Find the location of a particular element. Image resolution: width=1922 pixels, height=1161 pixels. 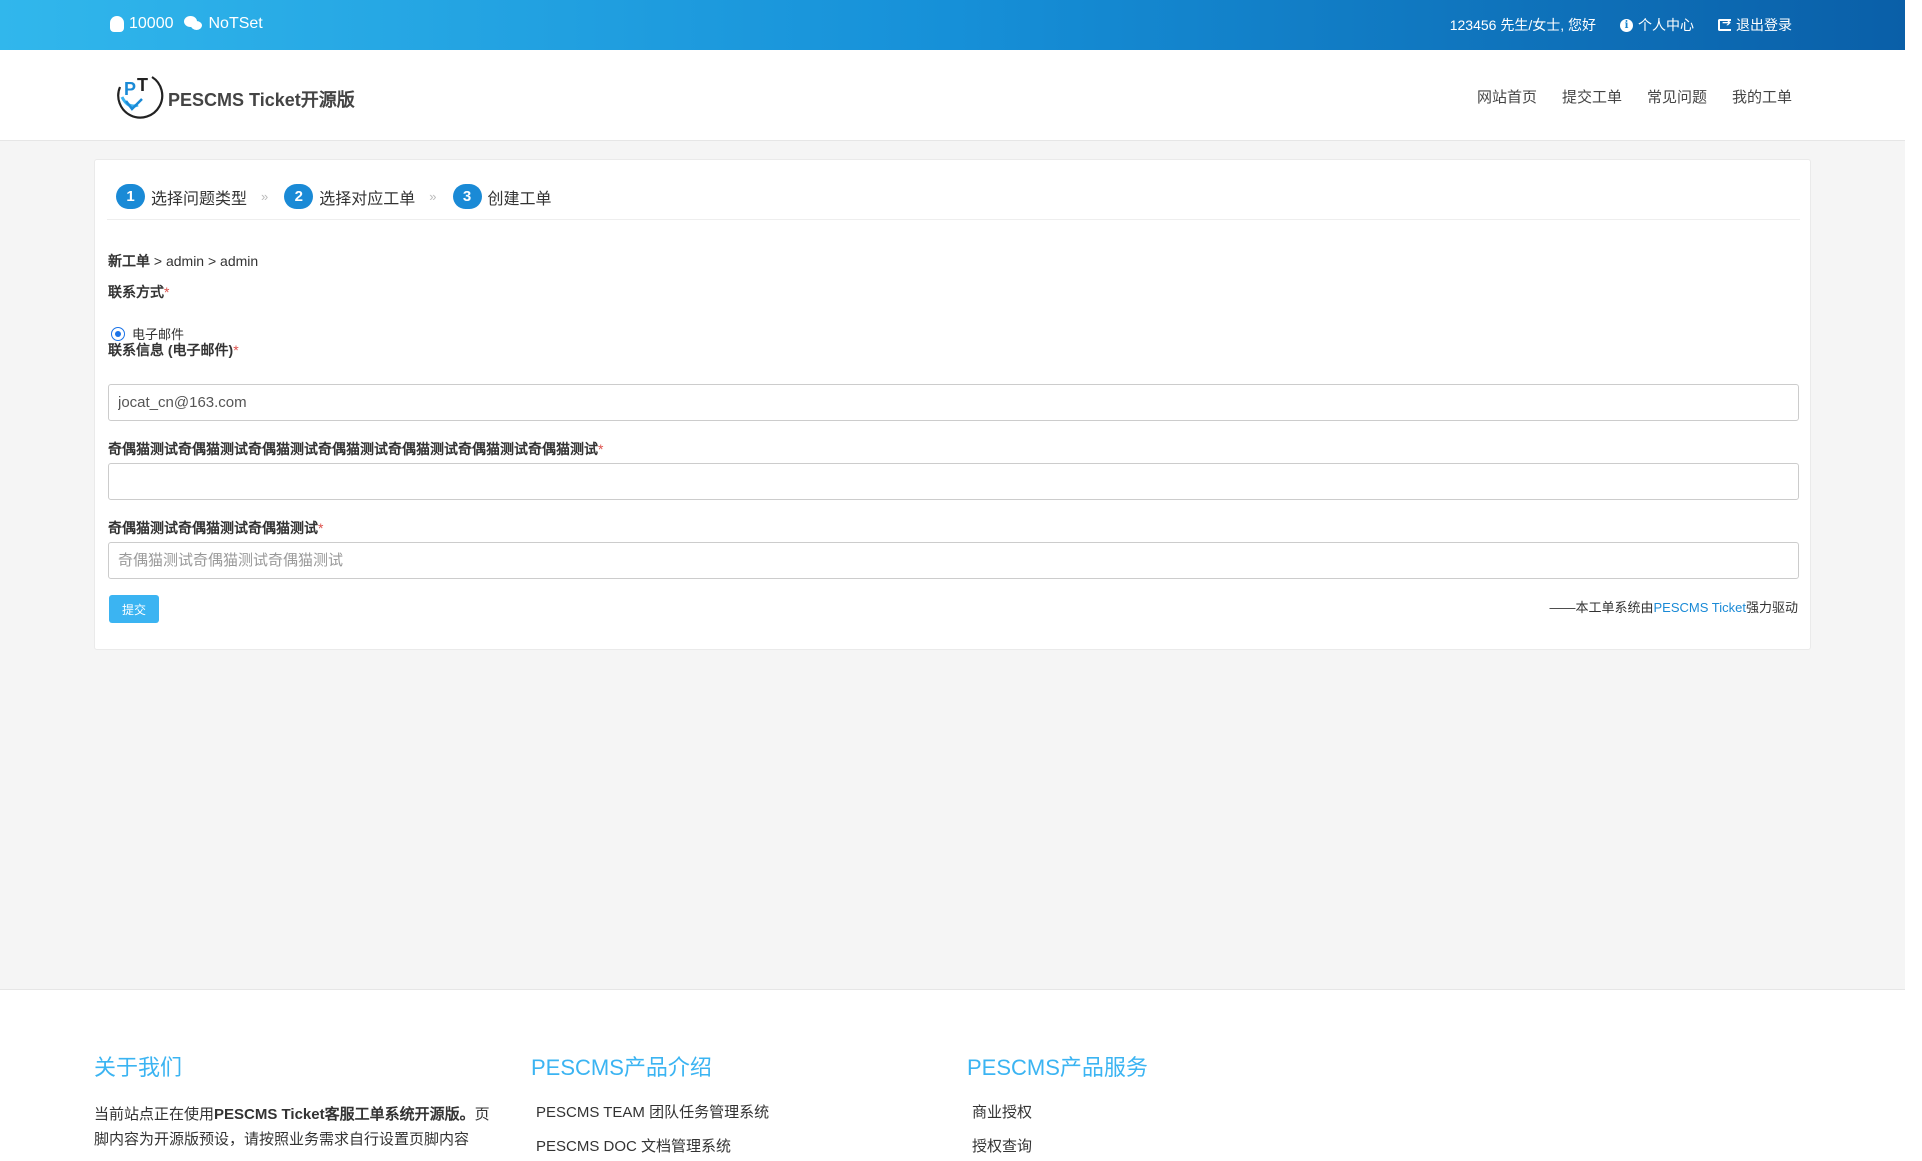

wechat-icon is located at coordinates (193, 23).